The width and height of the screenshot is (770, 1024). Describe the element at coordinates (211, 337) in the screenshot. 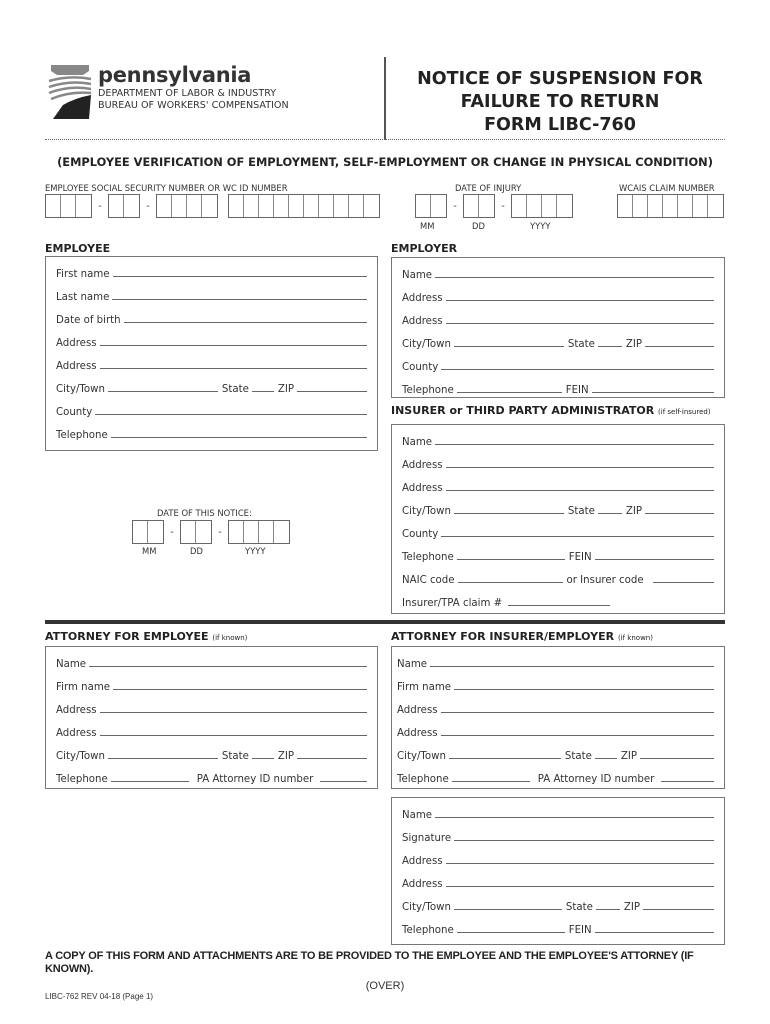

I see `employee-address-row: Address` at that location.